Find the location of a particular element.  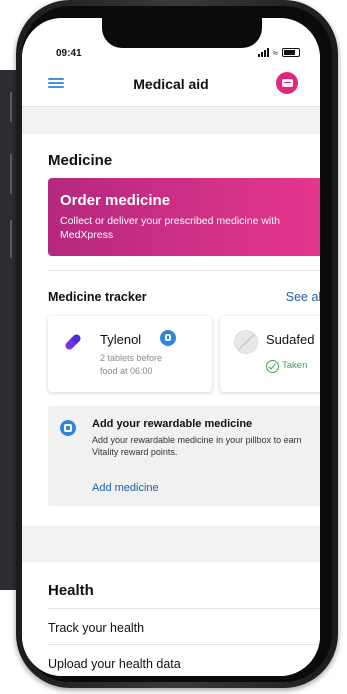

medicine-section-title: Medicine is located at coordinates (80, 160).